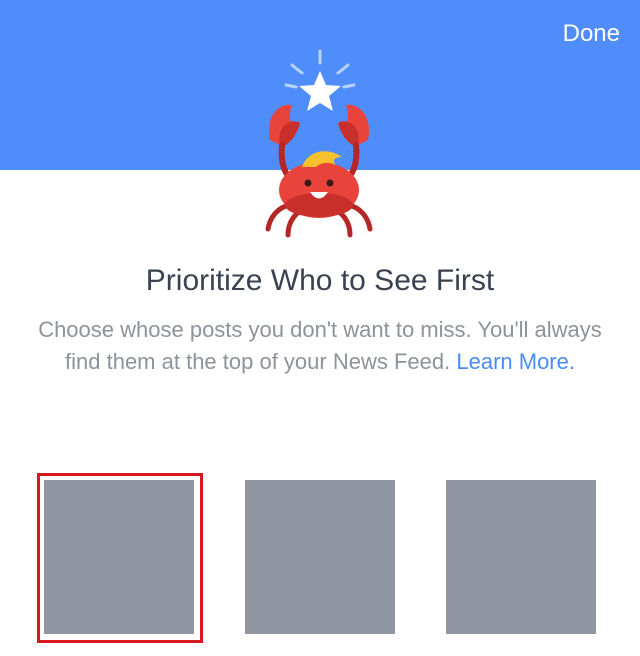 The height and width of the screenshot is (656, 640). What do you see at coordinates (591, 34) in the screenshot?
I see `done-button: Done` at bounding box center [591, 34].